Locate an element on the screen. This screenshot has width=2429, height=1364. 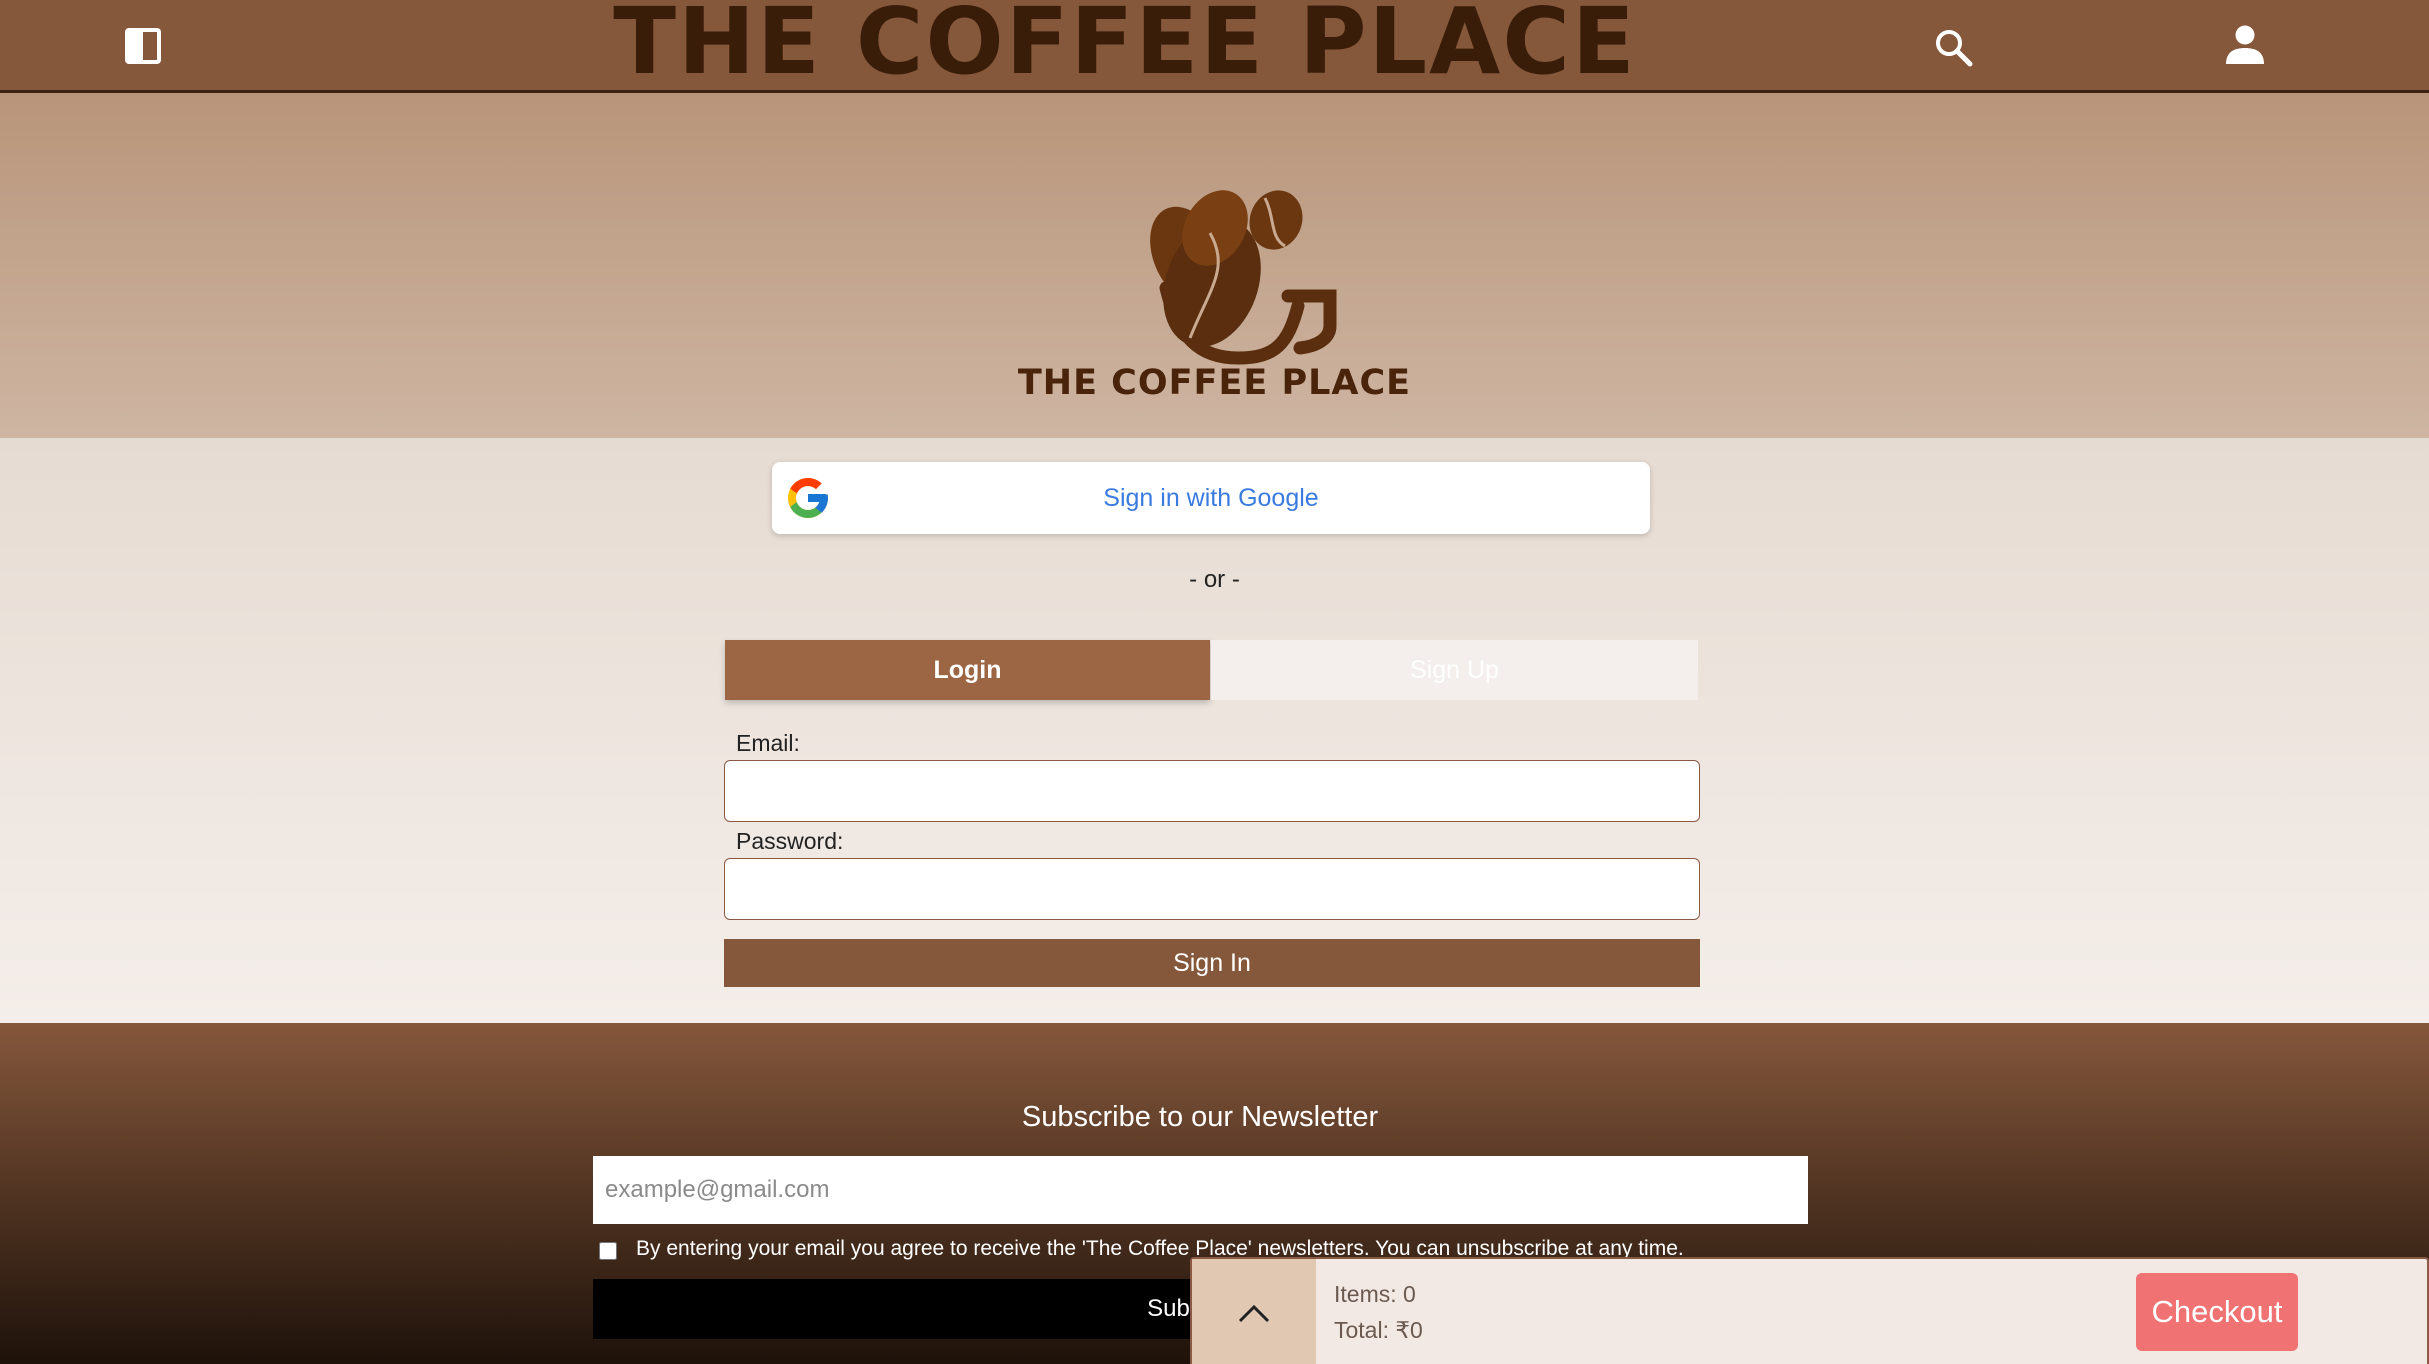
chevron-up-icon is located at coordinates (1254, 1313).